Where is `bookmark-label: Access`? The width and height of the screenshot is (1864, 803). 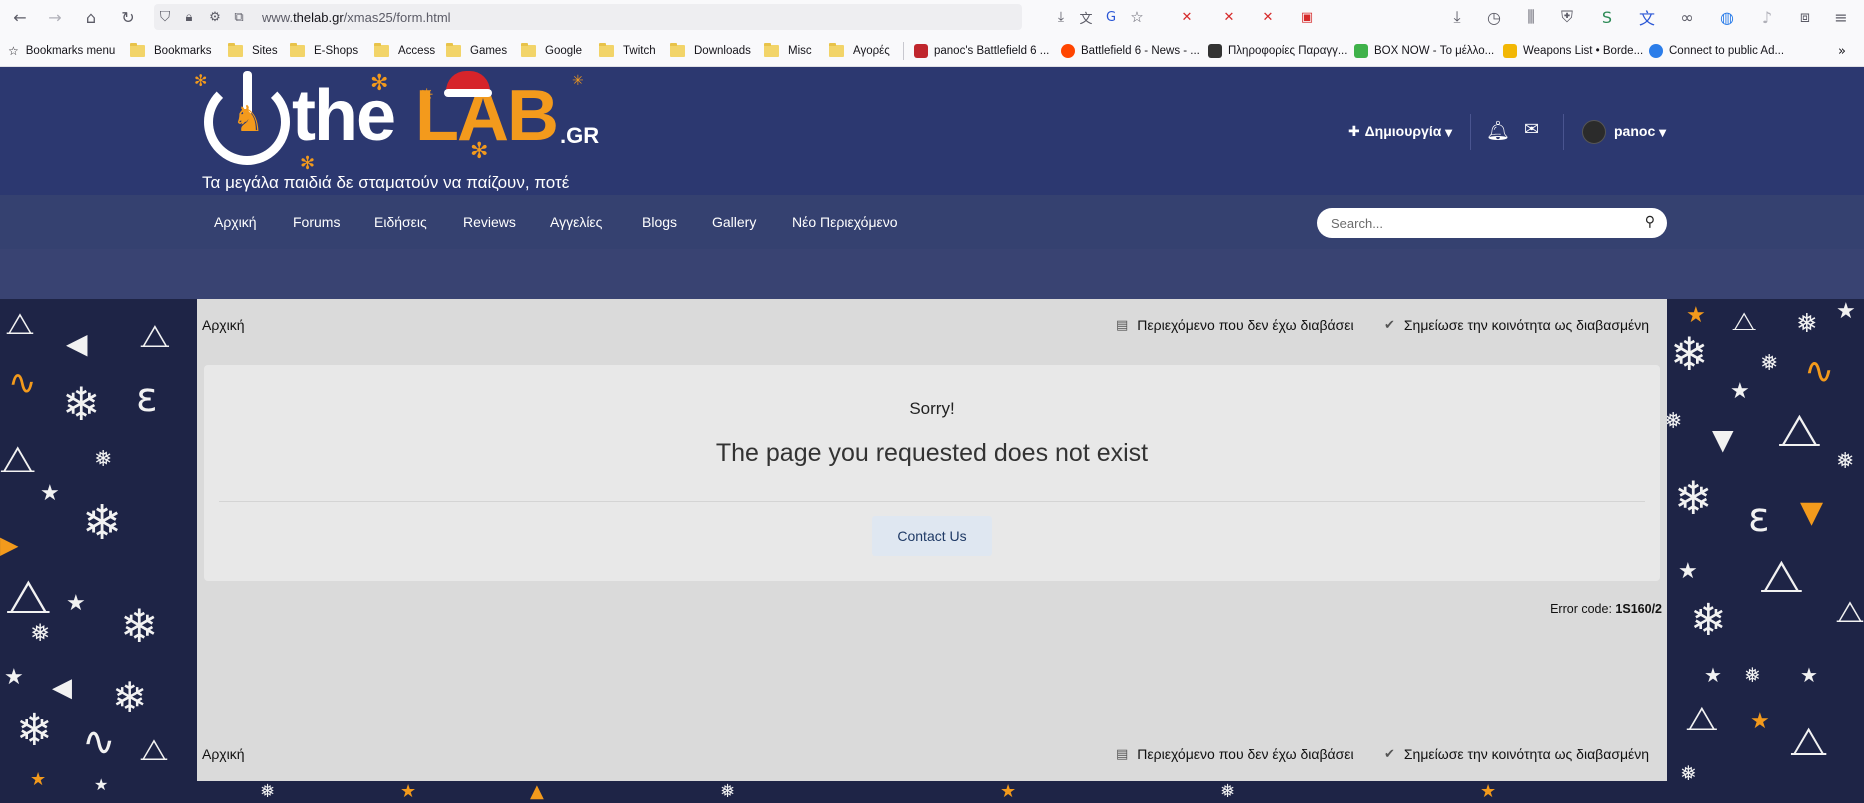 bookmark-label: Access is located at coordinates (417, 51).